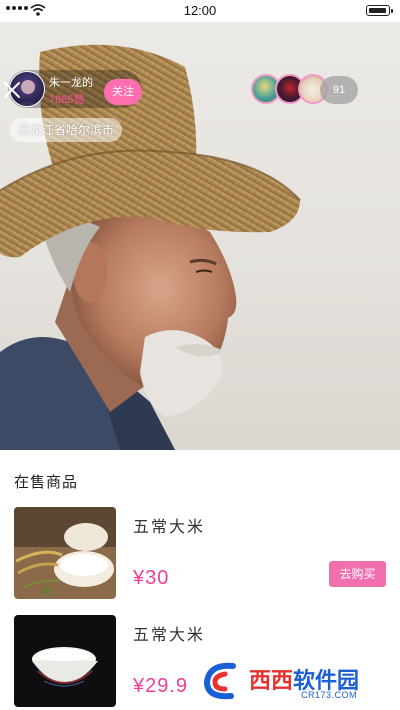 The image size is (400, 710). Describe the element at coordinates (71, 83) in the screenshot. I see `host-name: 朱一龙的` at that location.